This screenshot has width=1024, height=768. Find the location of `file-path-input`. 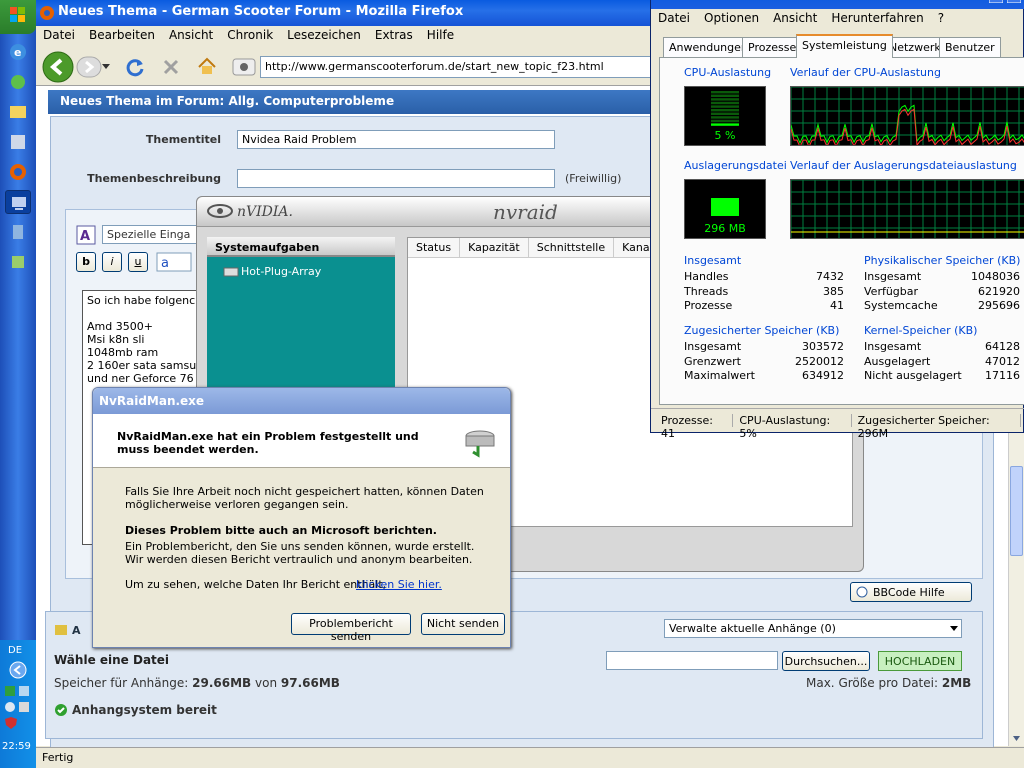

file-path-input is located at coordinates (692, 660).